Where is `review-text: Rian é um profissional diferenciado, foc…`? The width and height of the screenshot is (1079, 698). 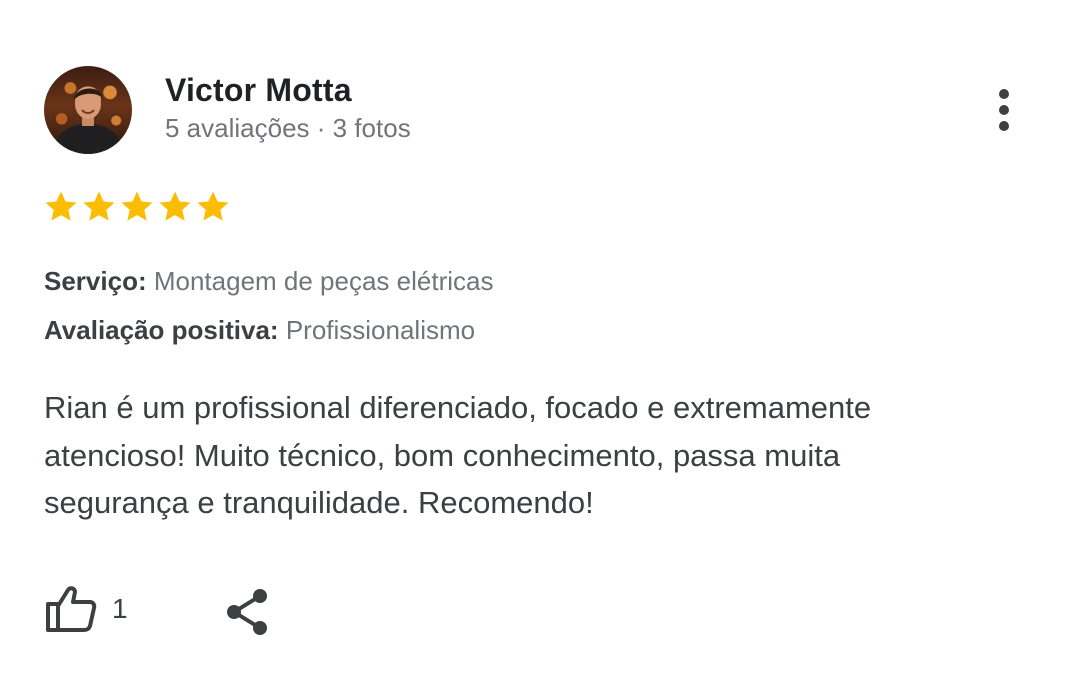
review-text: Rian é um profissional diferenciado, foc… is located at coordinates (458, 455).